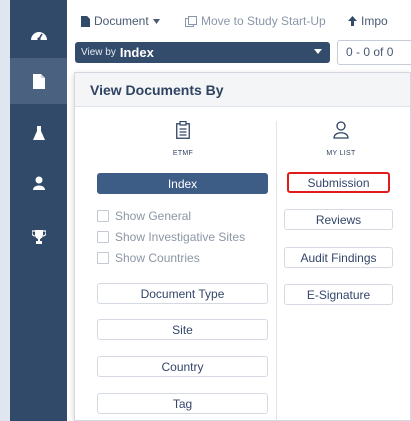 Image resolution: width=411 pixels, height=421 pixels. I want to click on view-by-prefix: View by, so click(98, 52).